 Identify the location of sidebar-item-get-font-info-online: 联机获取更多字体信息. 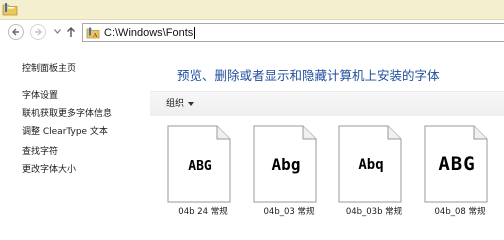
(67, 114).